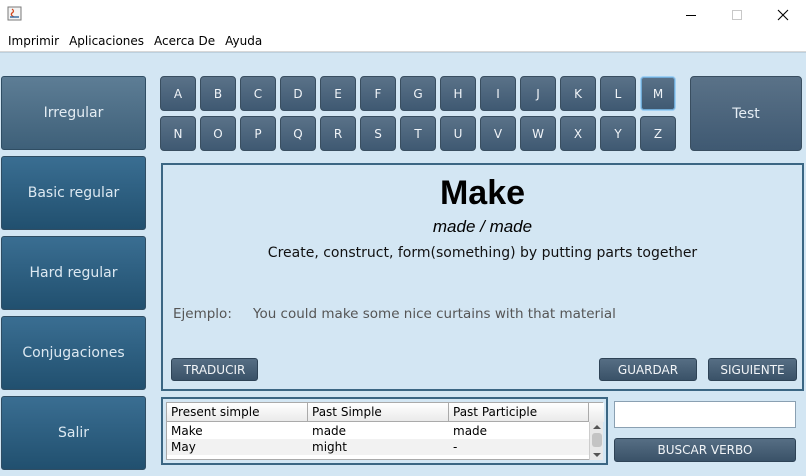 Image resolution: width=806 pixels, height=476 pixels. What do you see at coordinates (378, 93) in the screenshot?
I see `letter-button-f: F` at bounding box center [378, 93].